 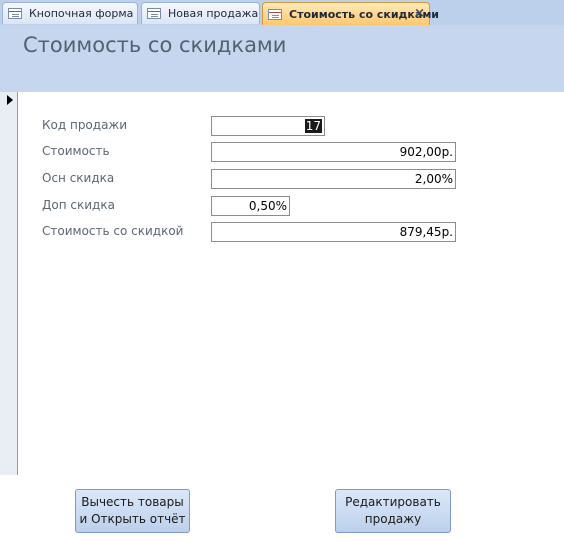 What do you see at coordinates (81, 13) in the screenshot?
I see `tab-label: Кнопочная форма` at bounding box center [81, 13].